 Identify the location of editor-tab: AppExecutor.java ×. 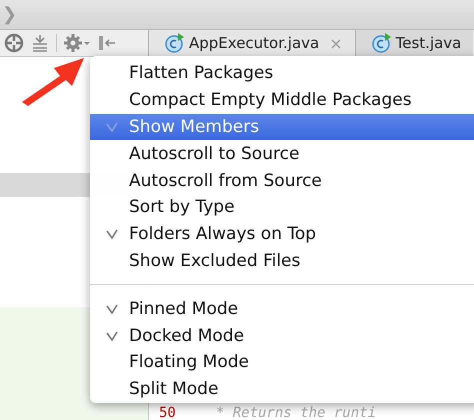
(251, 43).